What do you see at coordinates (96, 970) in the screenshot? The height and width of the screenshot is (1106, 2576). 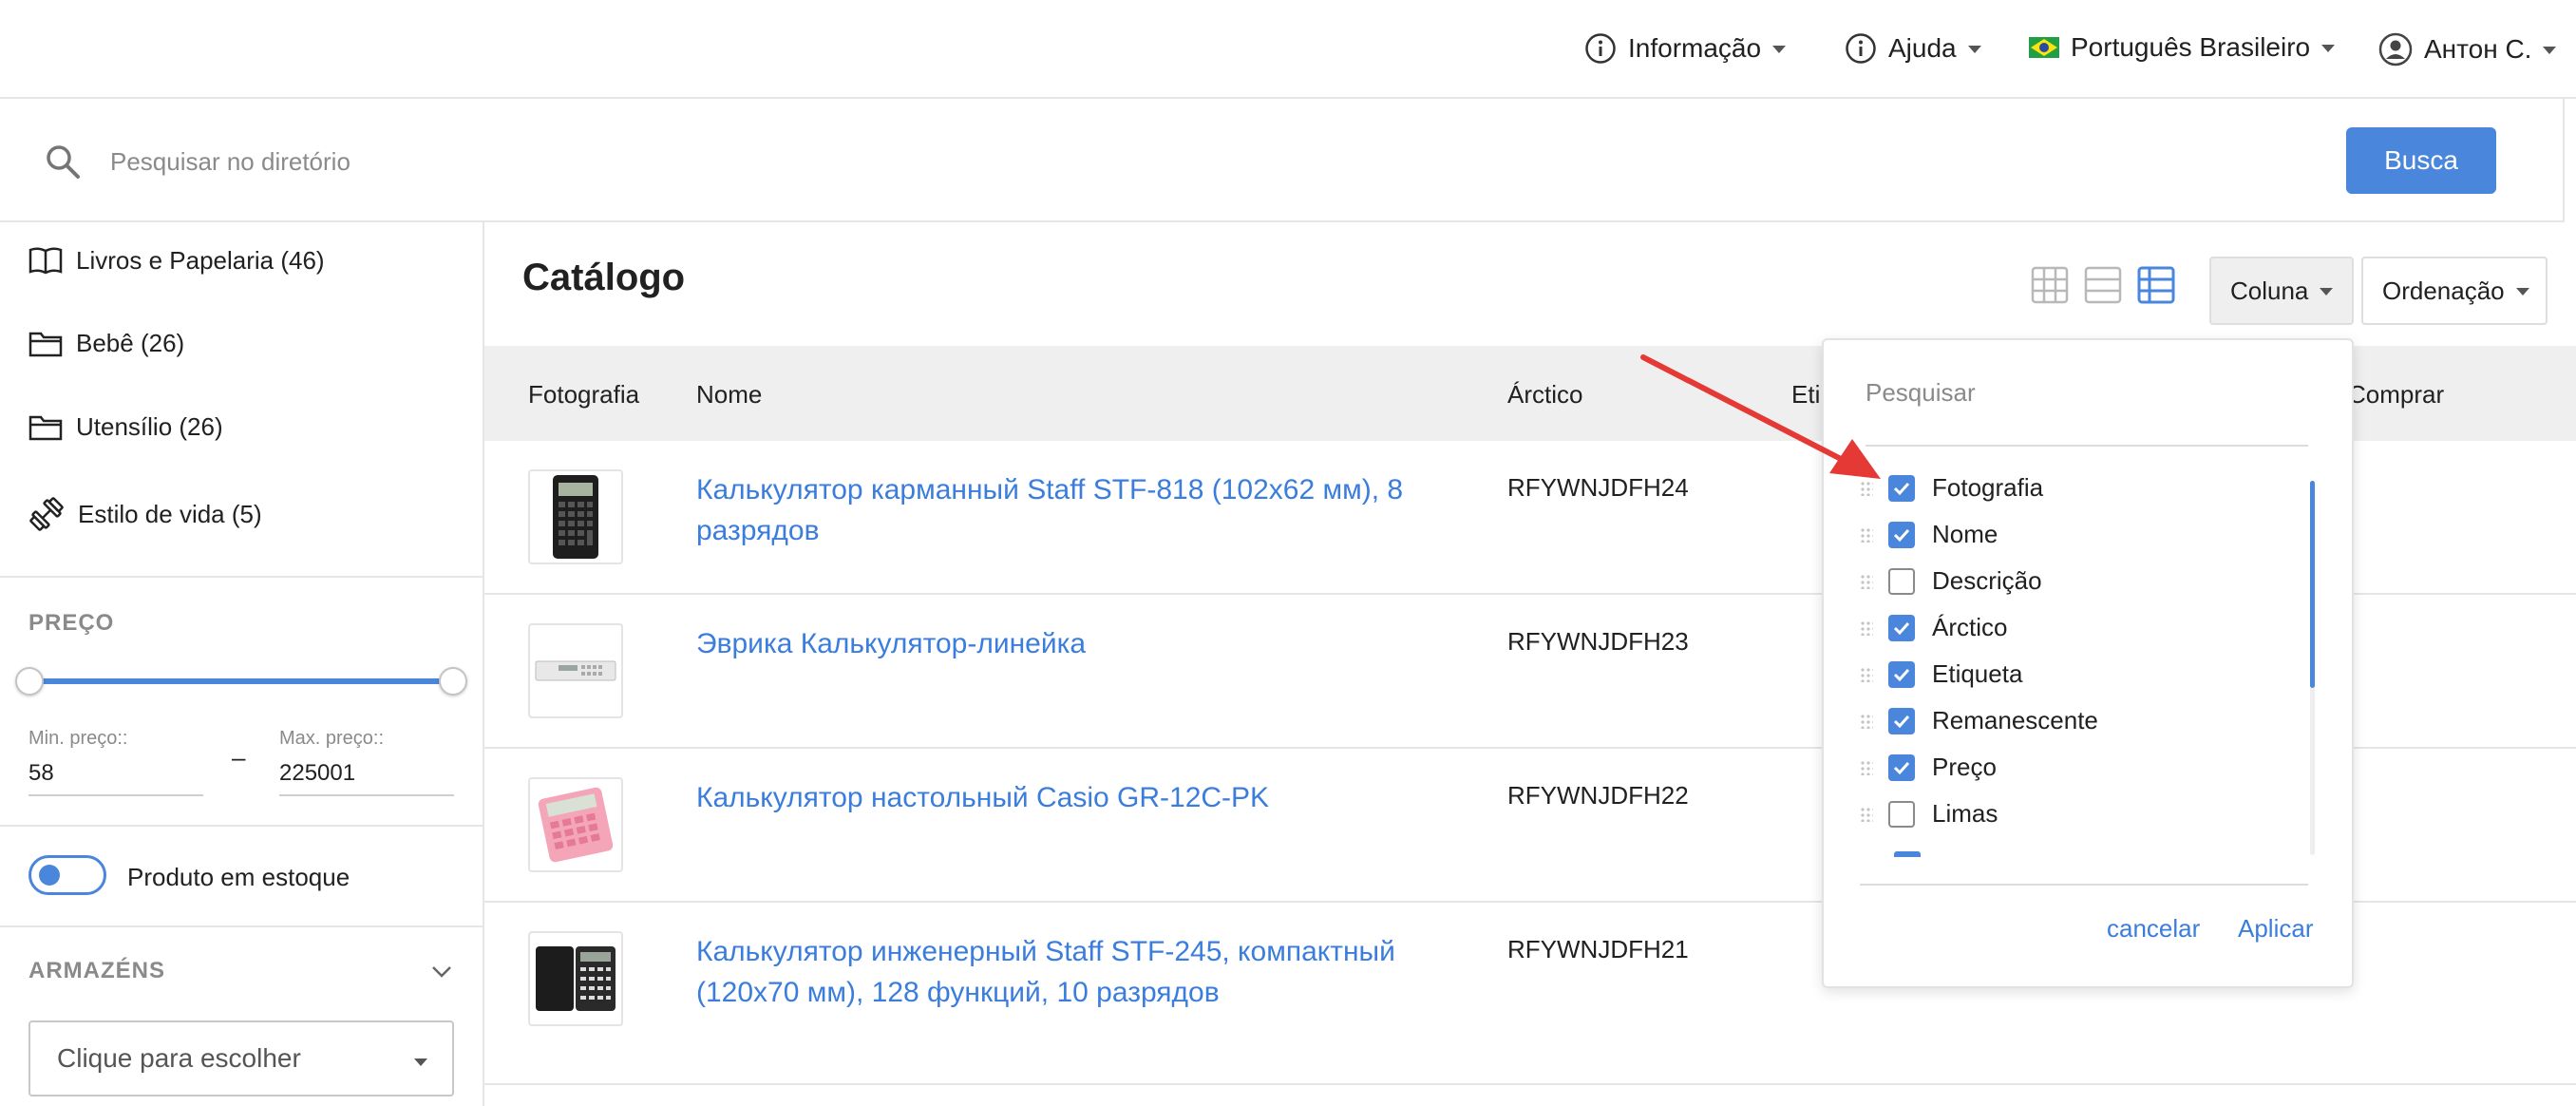 I see `warehouses-section-title: ARMAZÉNS` at bounding box center [96, 970].